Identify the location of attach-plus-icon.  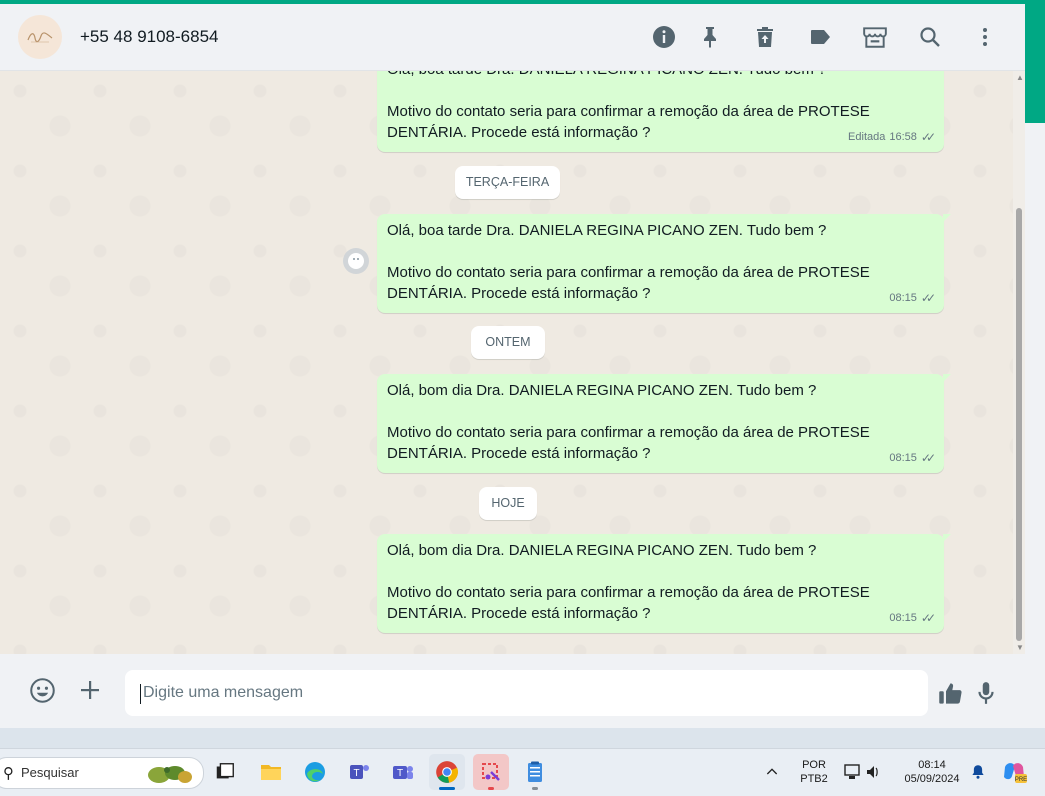
(90, 690).